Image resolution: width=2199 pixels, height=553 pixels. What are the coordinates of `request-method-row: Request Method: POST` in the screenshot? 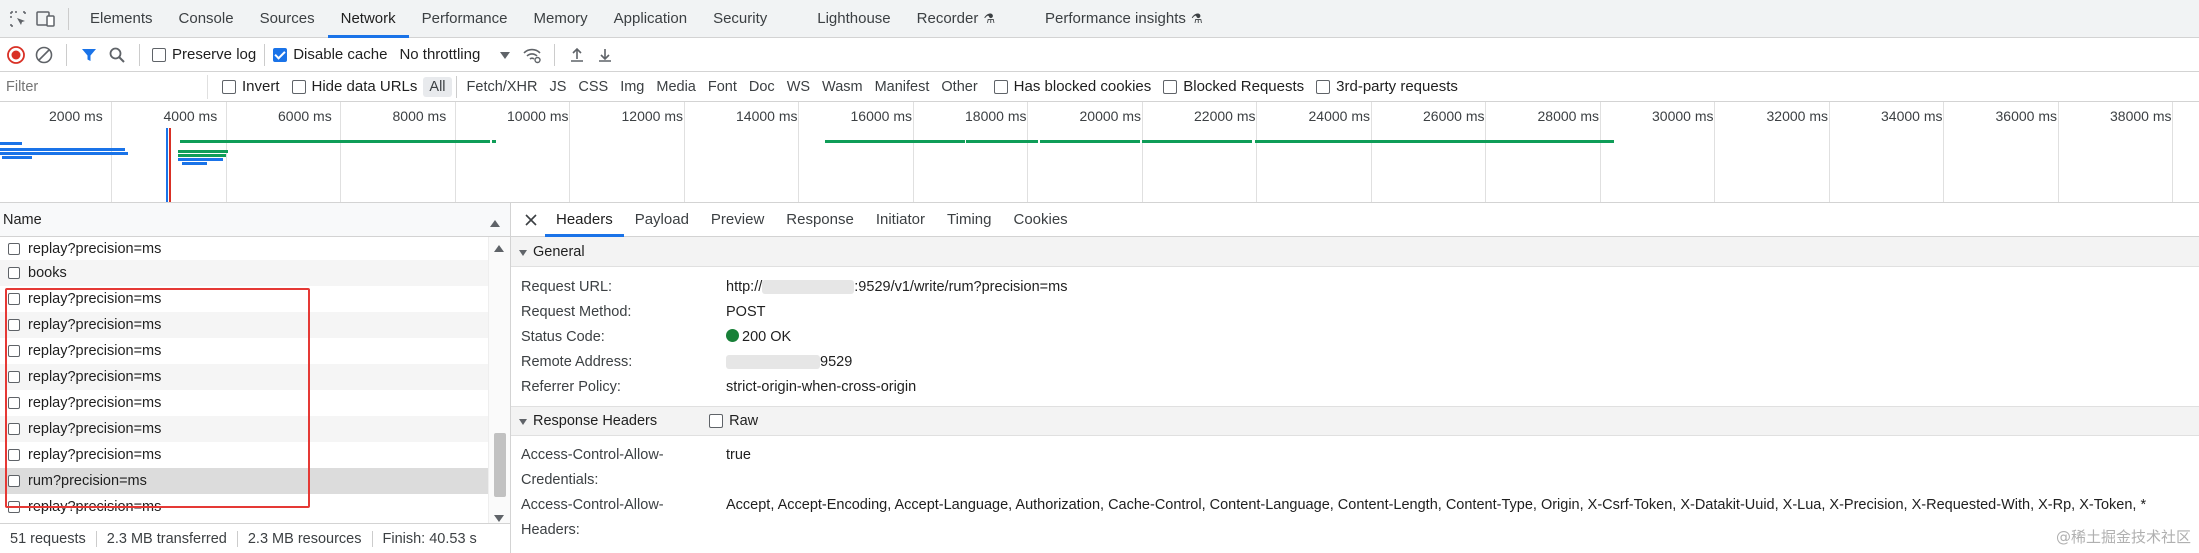 It's located at (1355, 312).